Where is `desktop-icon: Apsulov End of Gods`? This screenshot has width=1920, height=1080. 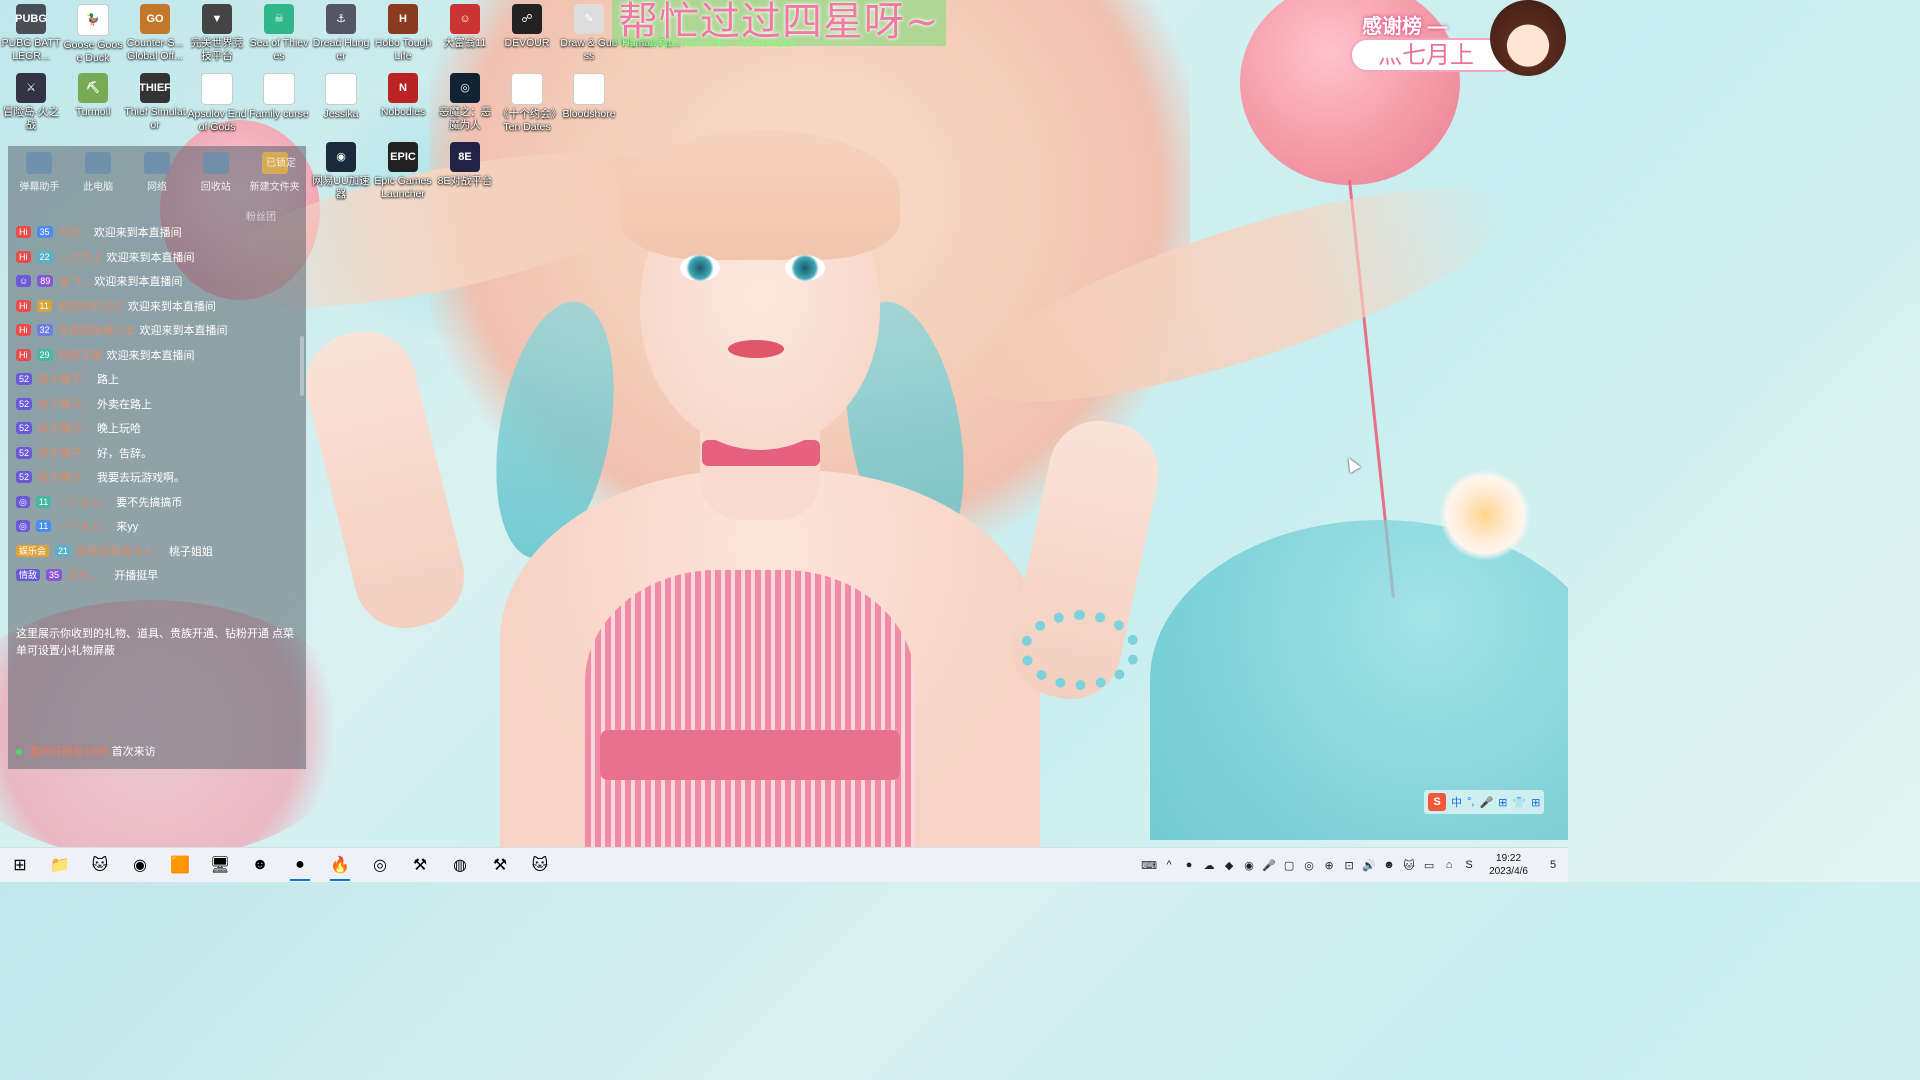
desktop-icon: Apsulov End of Gods is located at coordinates (217, 103).